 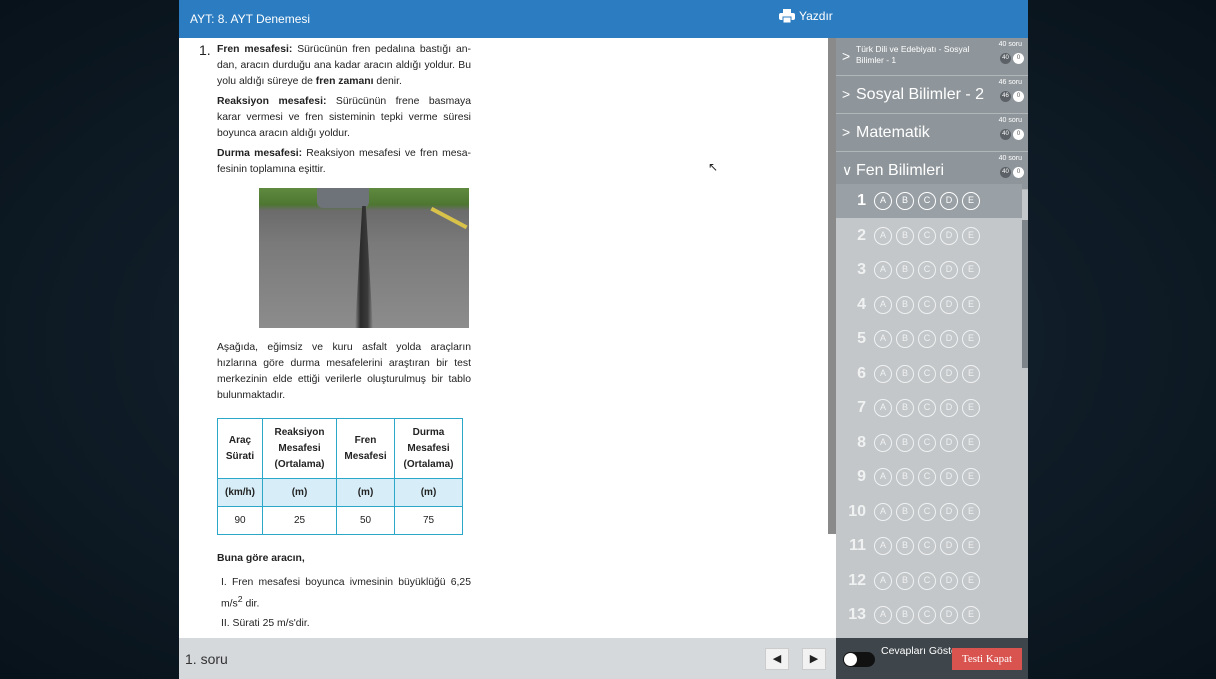 I want to click on answer-row-number: 10, so click(x=857, y=511).